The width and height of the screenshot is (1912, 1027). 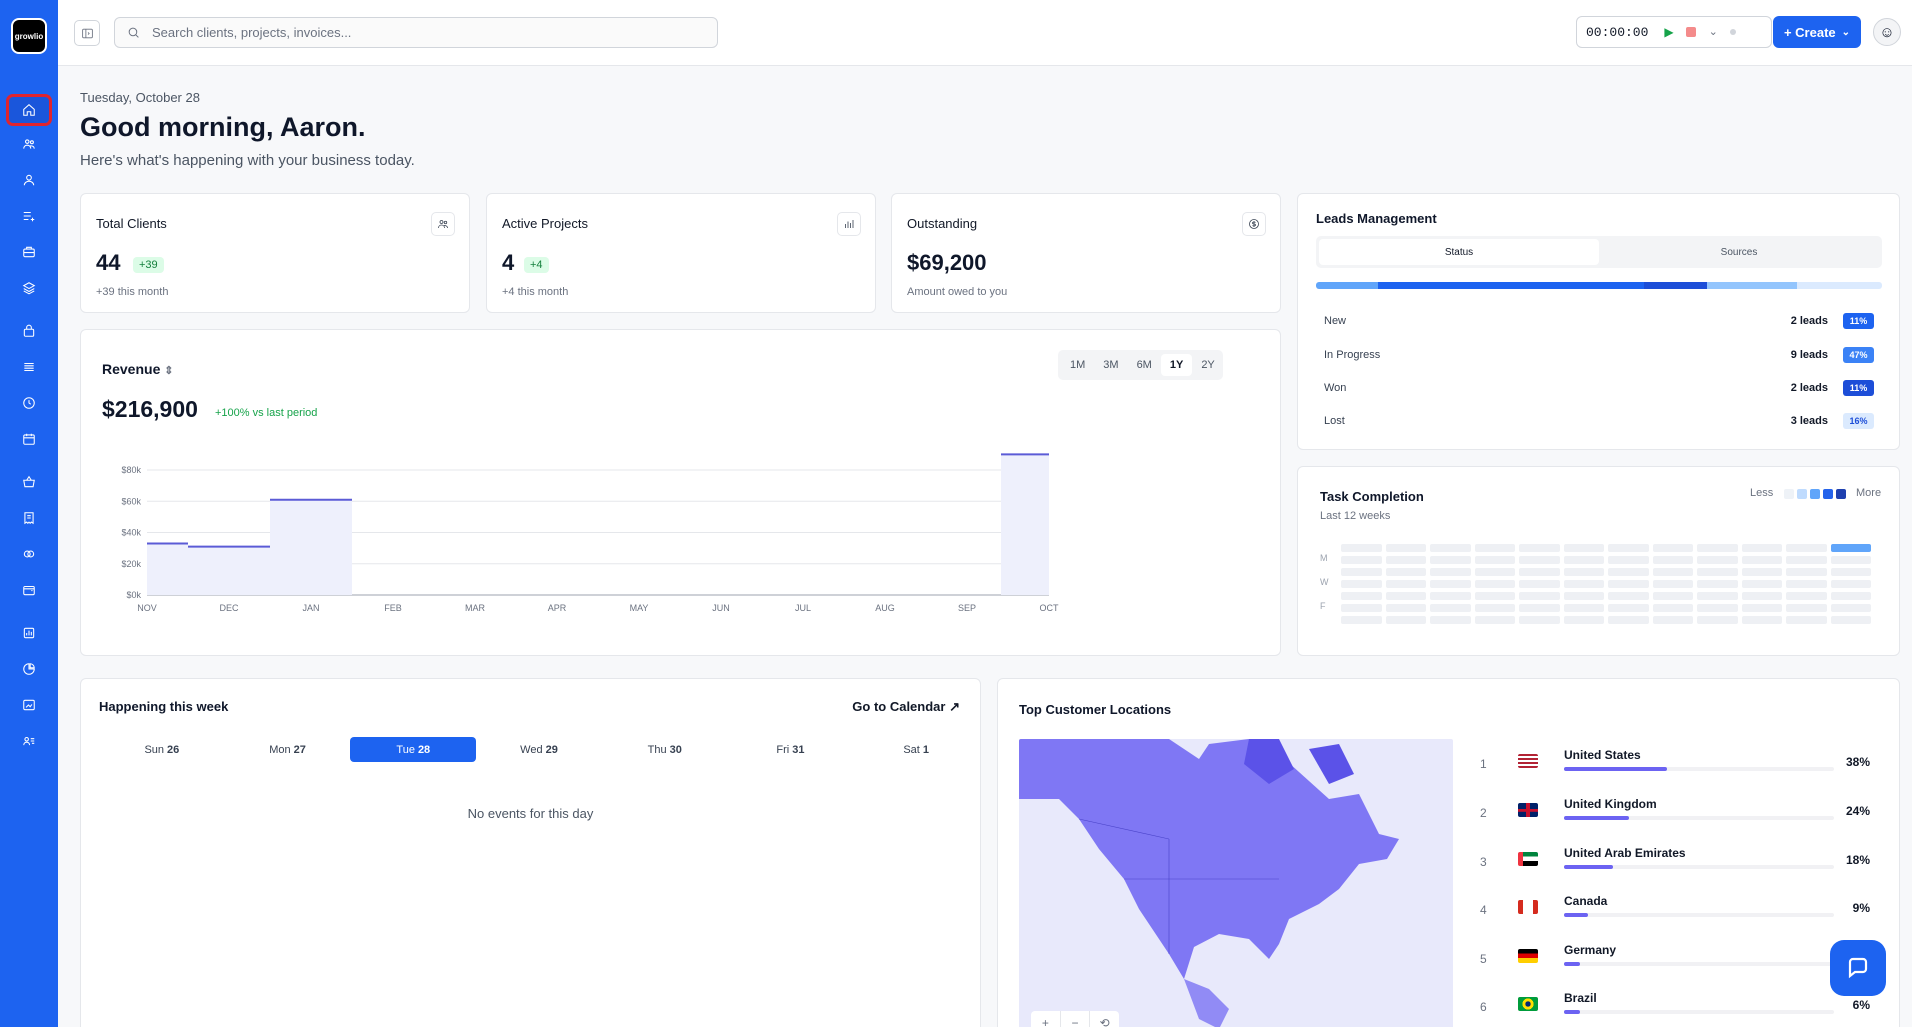 What do you see at coordinates (1680, 911) in the screenshot?
I see `location-row: 4 Canada 9%` at bounding box center [1680, 911].